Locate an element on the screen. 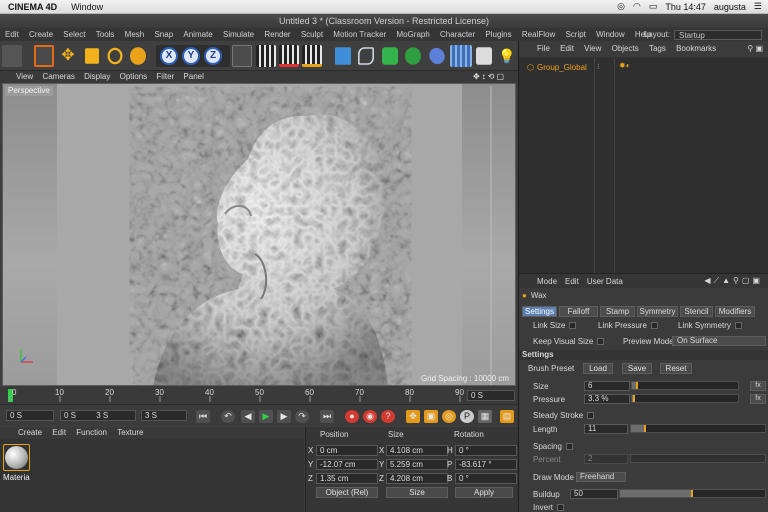 Image resolution: width=768 pixels, height=512 pixels. recent-tools-icon is located at coordinates (138, 56).